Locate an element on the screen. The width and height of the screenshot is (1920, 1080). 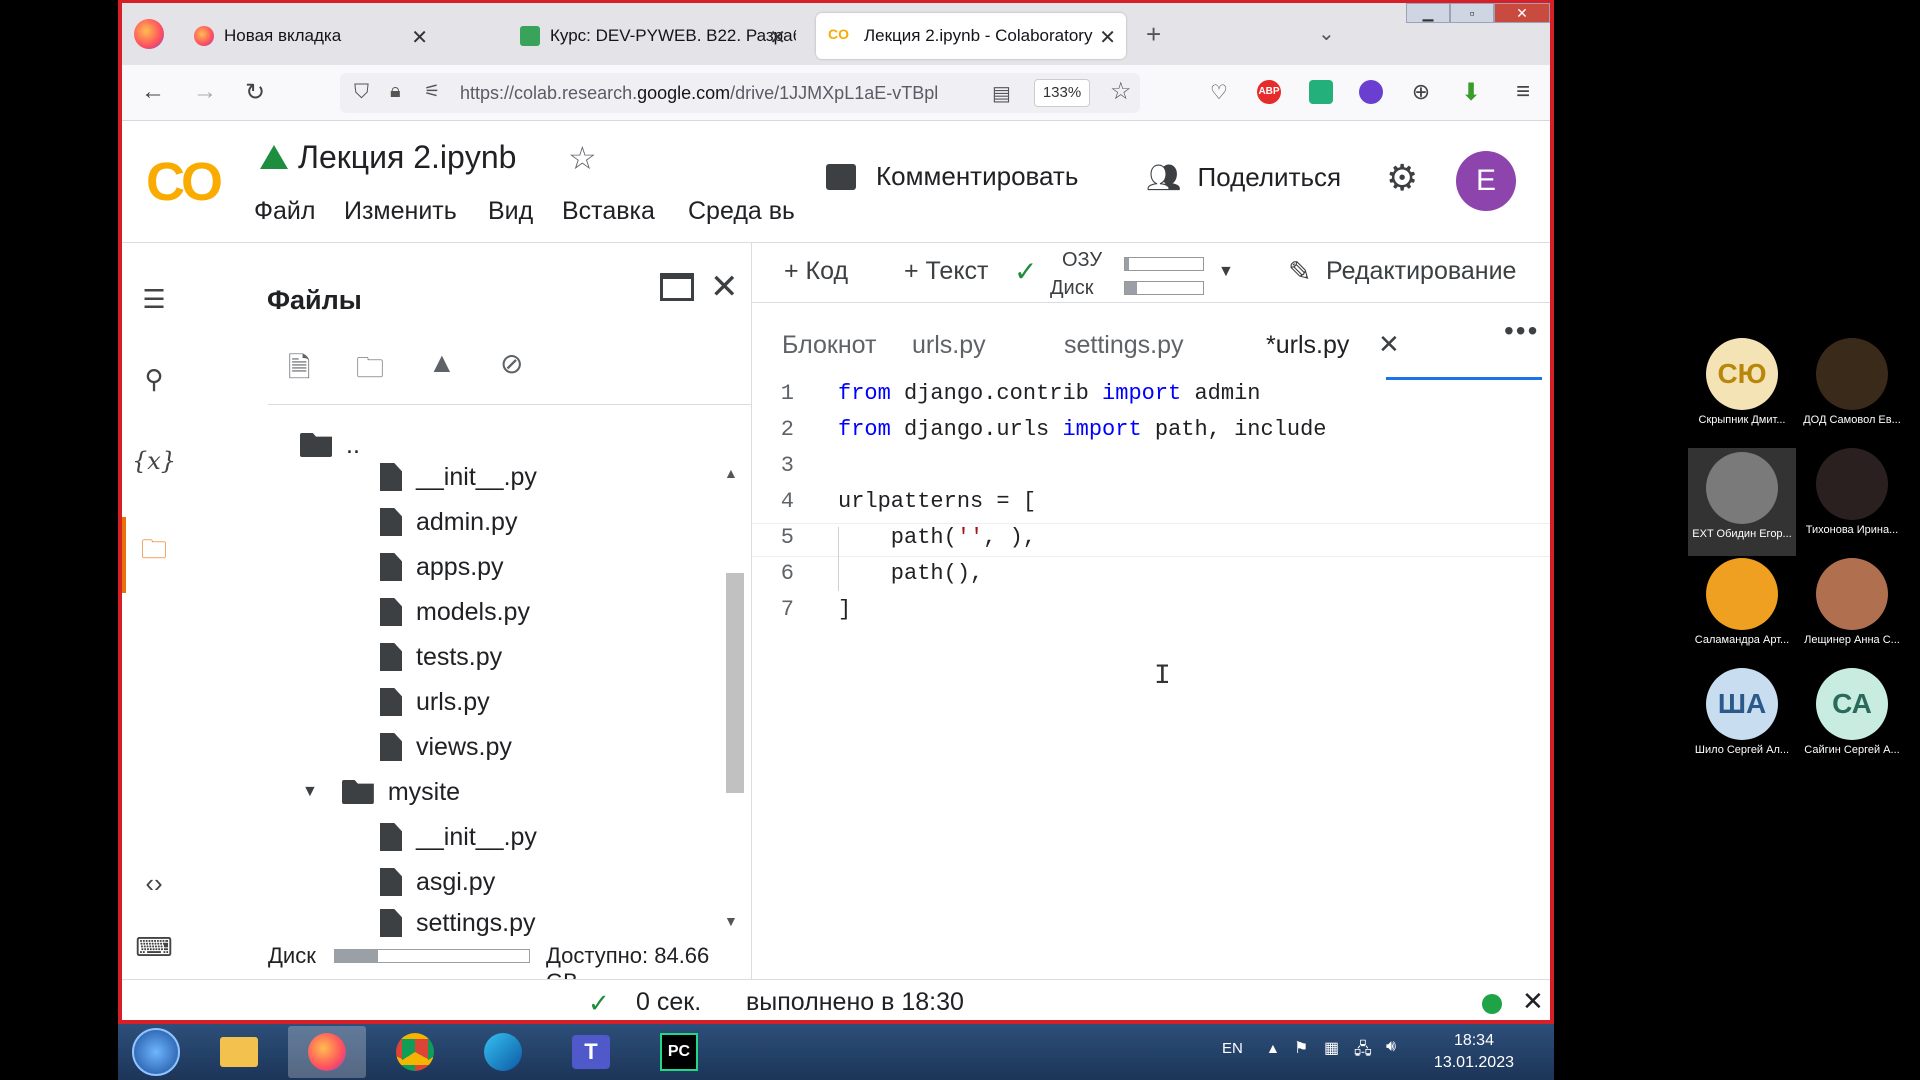
pycharm-app: PC is located at coordinates (679, 1052).